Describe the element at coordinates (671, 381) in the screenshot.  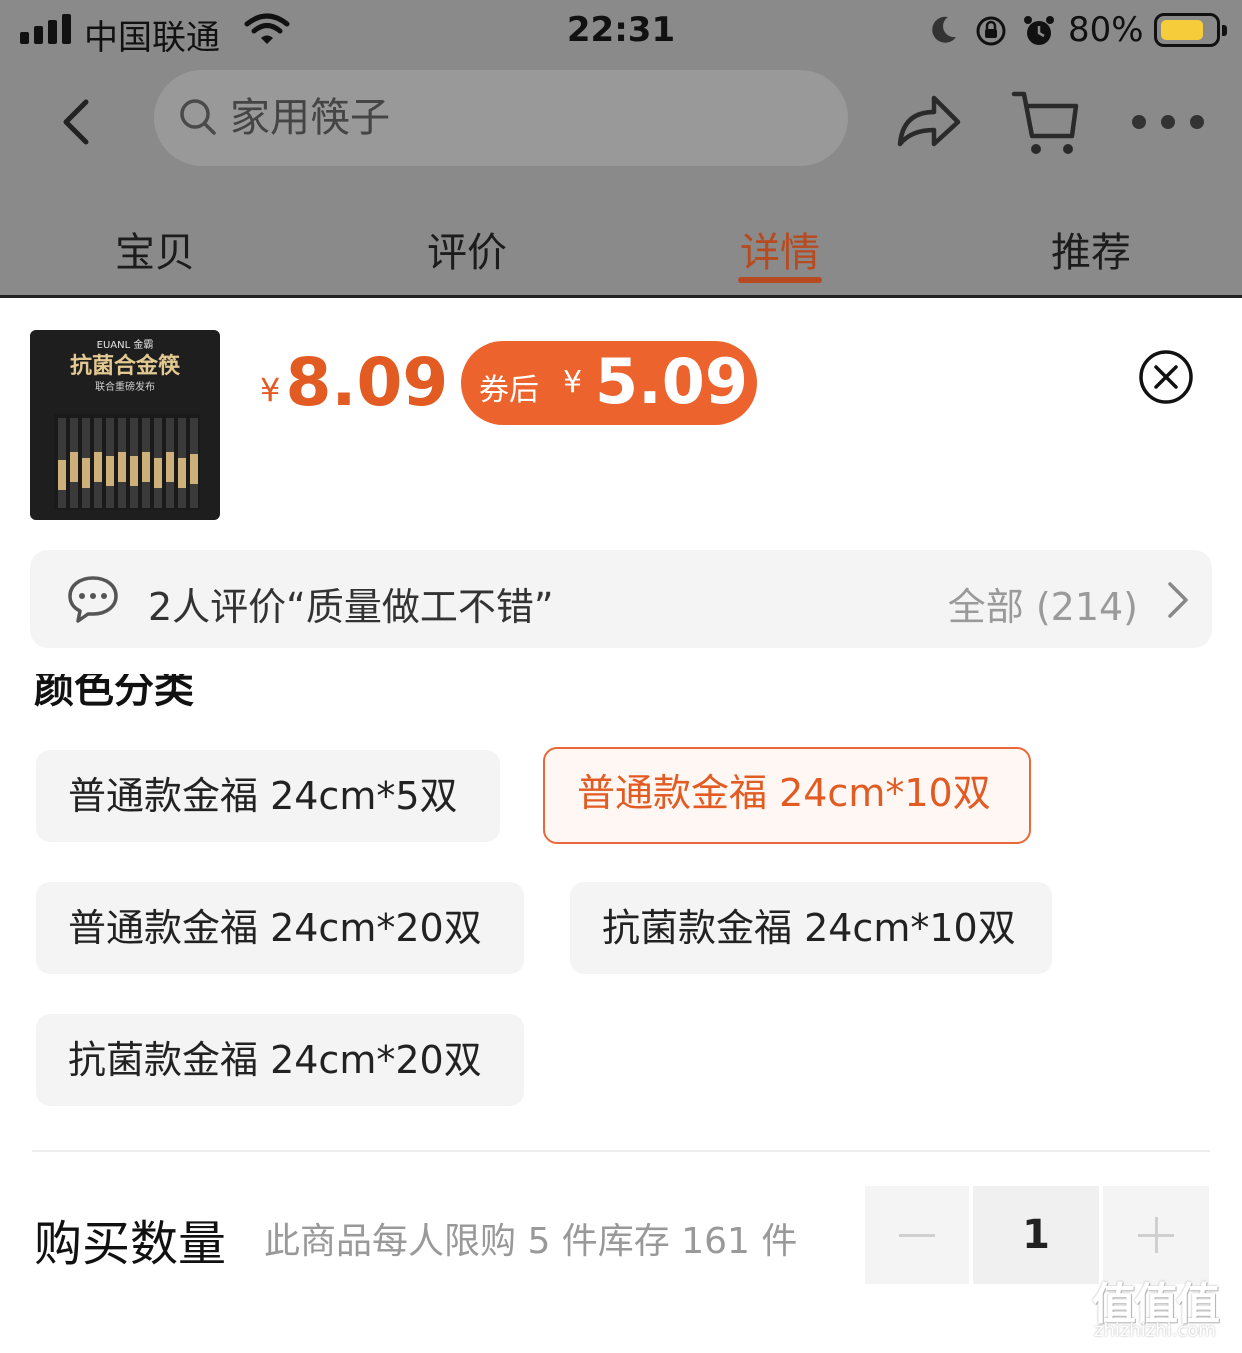
I see `coupon-price: 5.09` at that location.